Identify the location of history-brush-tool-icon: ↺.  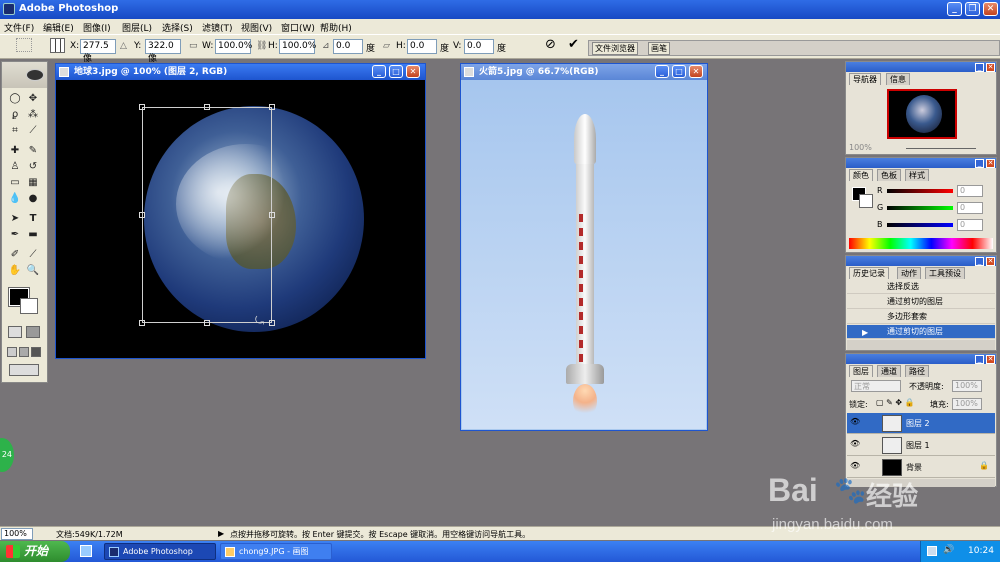
(33, 167).